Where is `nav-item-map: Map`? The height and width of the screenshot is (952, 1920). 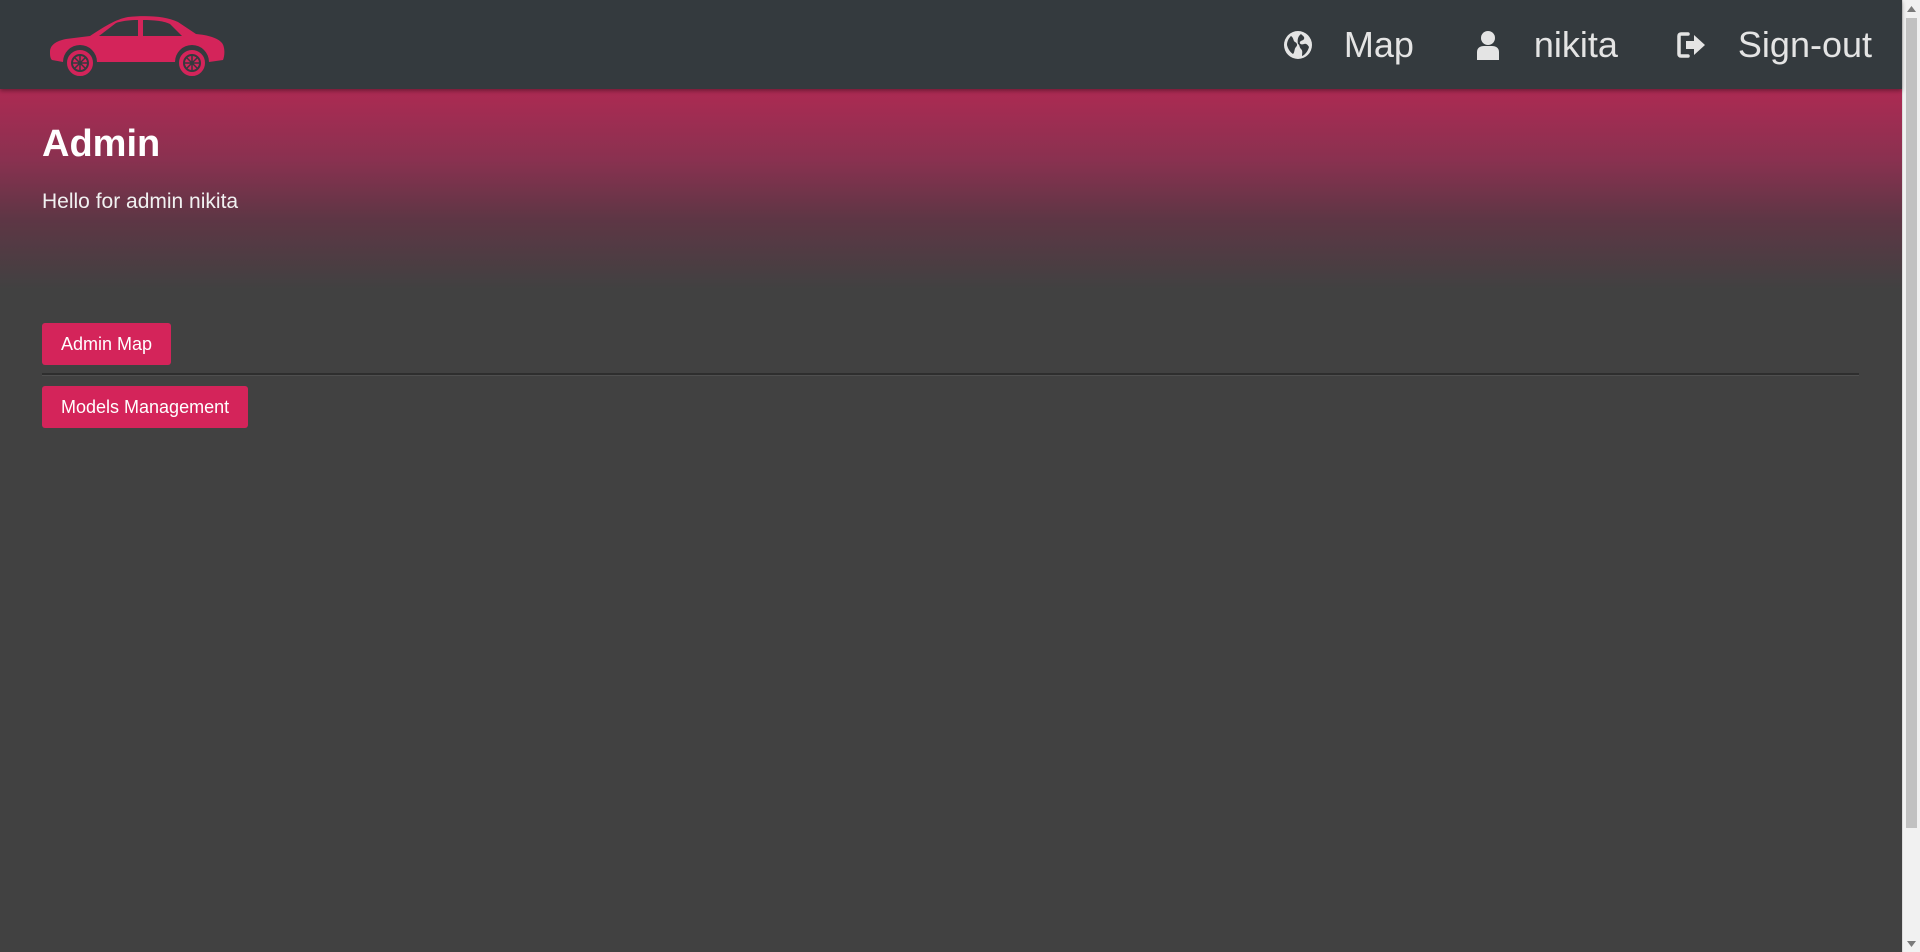 nav-item-map: Map is located at coordinates (1348, 45).